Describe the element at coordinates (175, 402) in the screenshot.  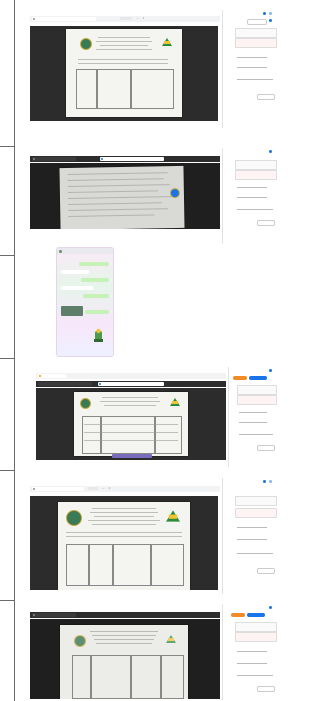
I see `logo-icon` at that location.